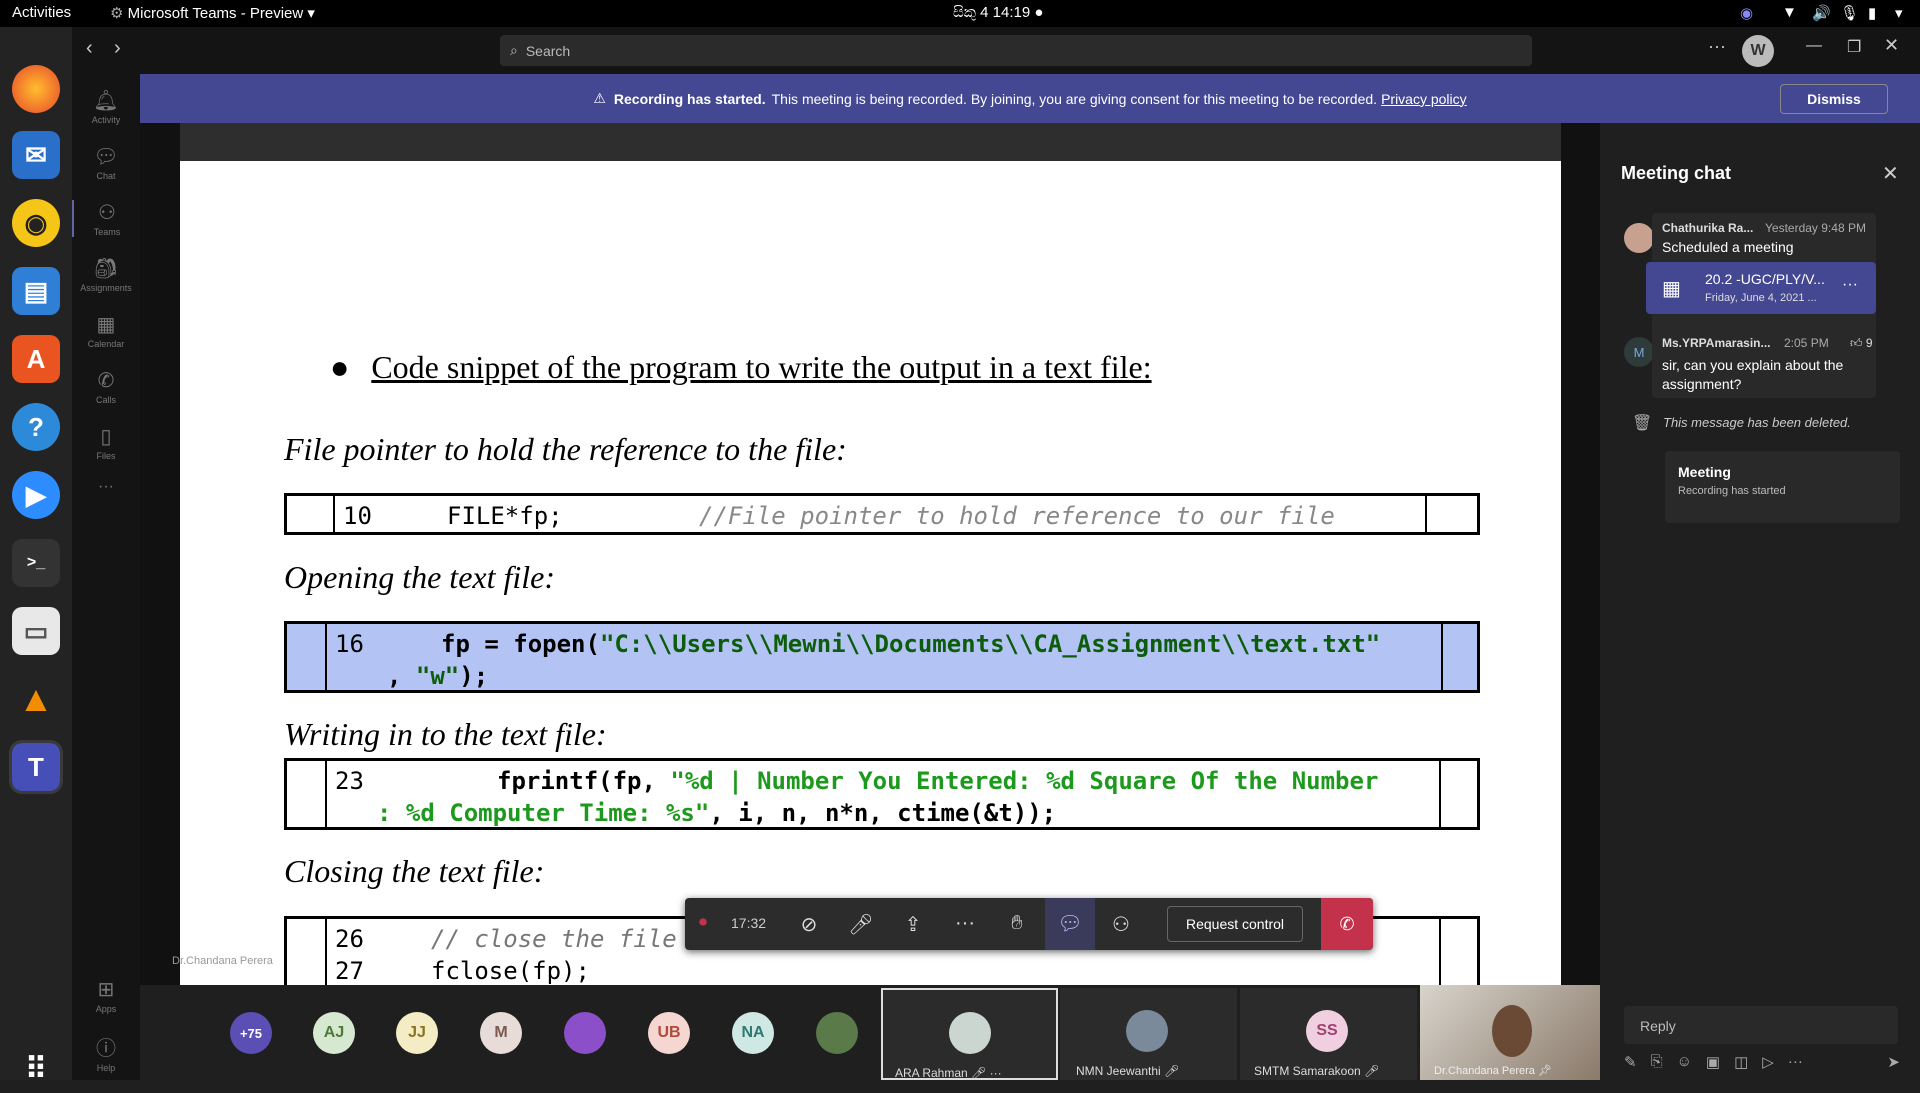 The image size is (1920, 1093). Describe the element at coordinates (1761, 1025) in the screenshot. I see `reply-input: Reply` at that location.